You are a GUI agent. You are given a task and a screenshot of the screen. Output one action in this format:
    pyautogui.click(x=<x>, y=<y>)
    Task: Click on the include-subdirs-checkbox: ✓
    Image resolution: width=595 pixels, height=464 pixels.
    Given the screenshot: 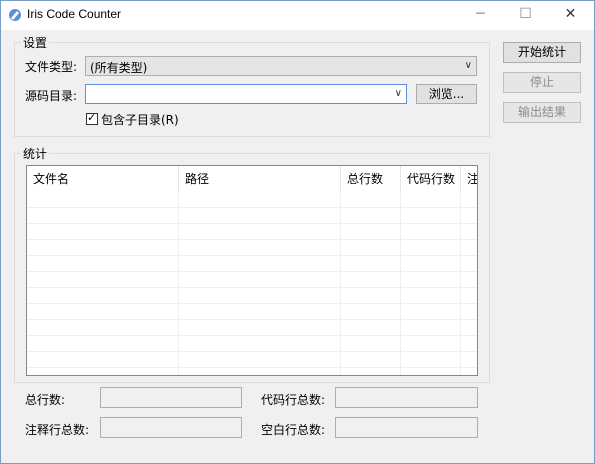 What is the action you would take?
    pyautogui.click(x=92, y=118)
    